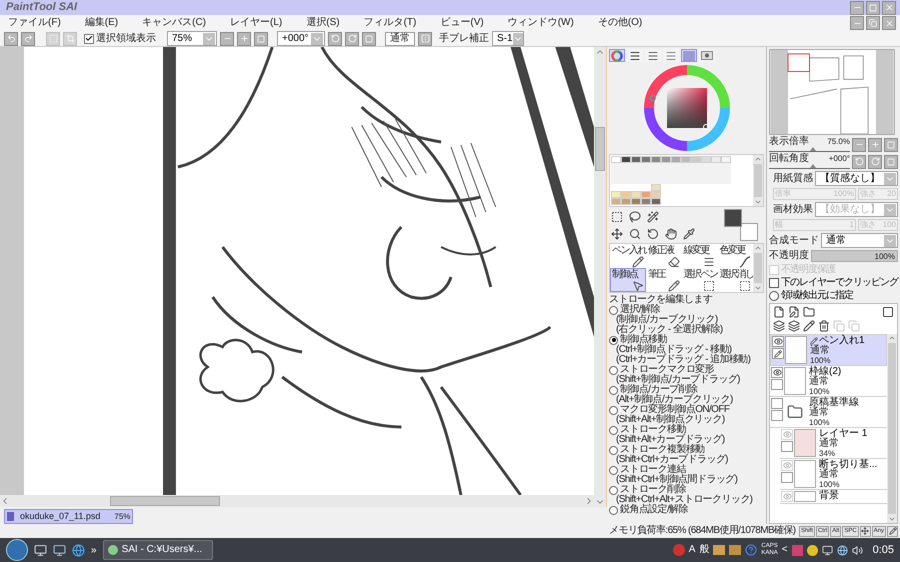  Describe the element at coordinates (653, 233) in the screenshot. I see `rotate-tool` at that location.